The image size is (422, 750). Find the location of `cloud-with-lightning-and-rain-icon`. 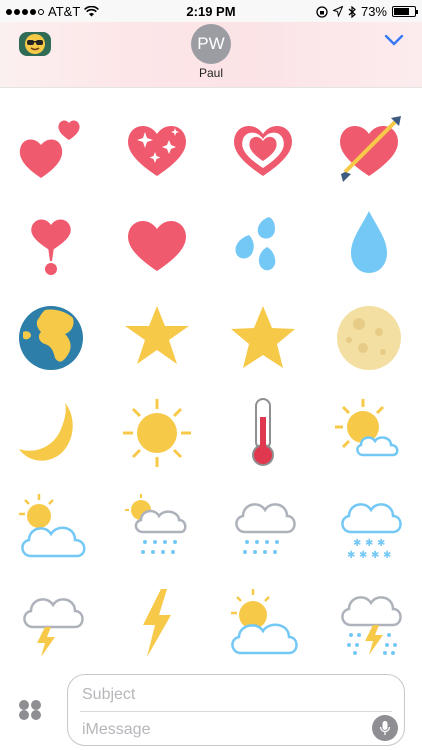

cloud-with-lightning-and-rain-icon is located at coordinates (371, 625).